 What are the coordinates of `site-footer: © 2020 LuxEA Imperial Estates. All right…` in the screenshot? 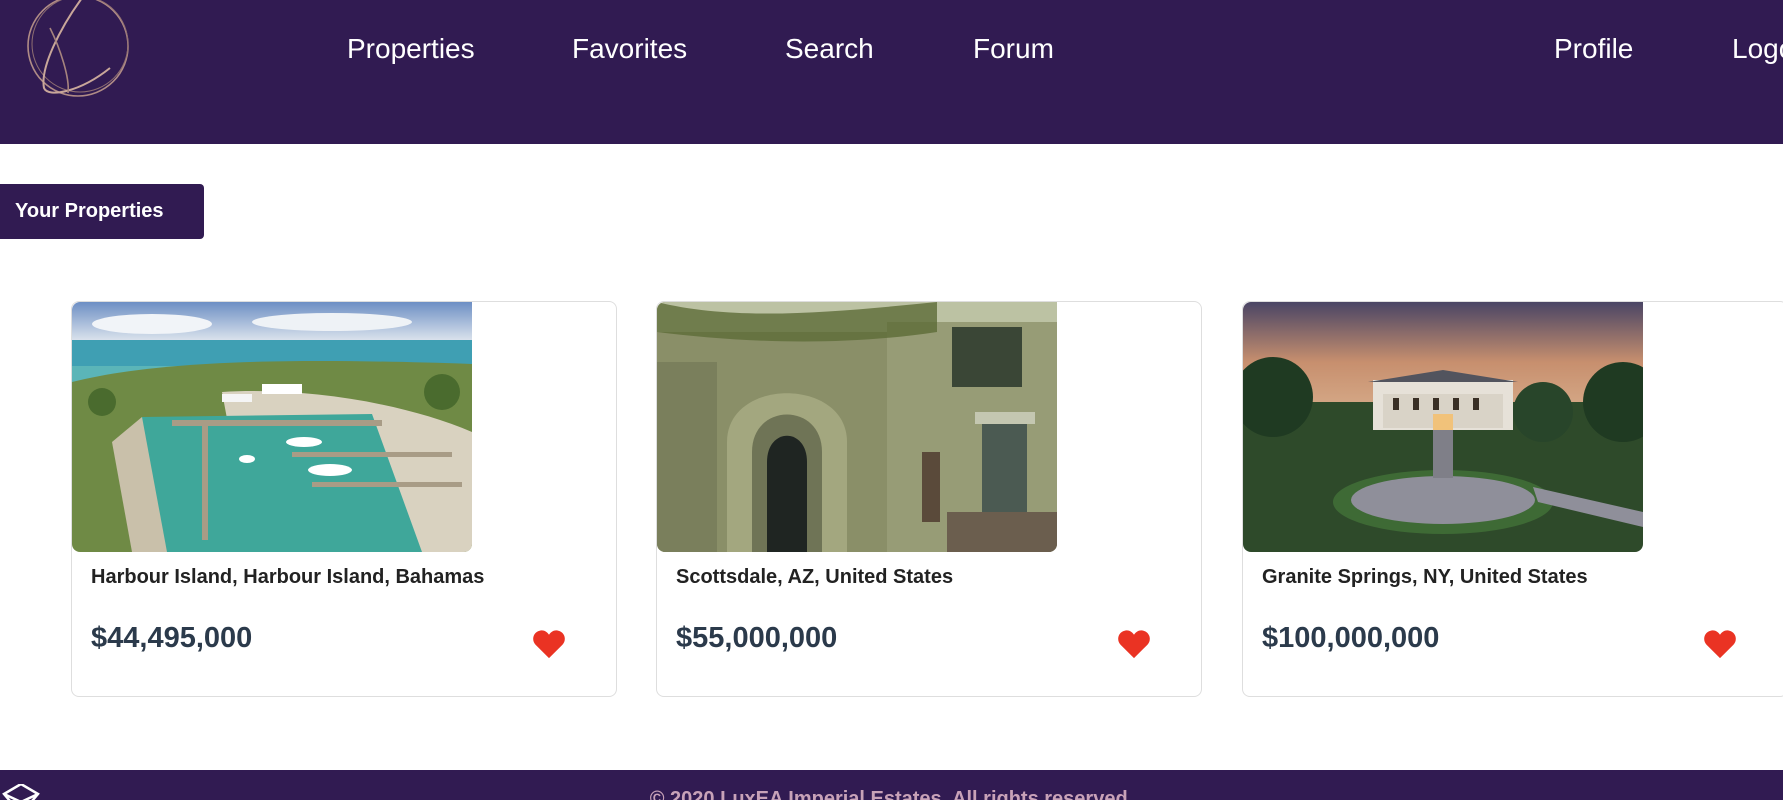 It's located at (891, 785).